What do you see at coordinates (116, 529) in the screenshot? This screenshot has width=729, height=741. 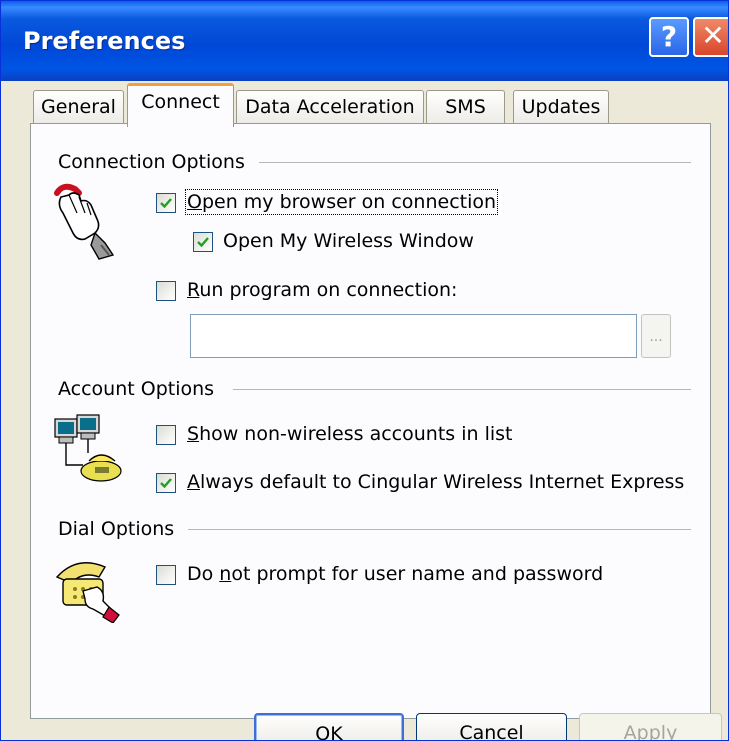 I see `dial-options-title: Dial Options` at bounding box center [116, 529].